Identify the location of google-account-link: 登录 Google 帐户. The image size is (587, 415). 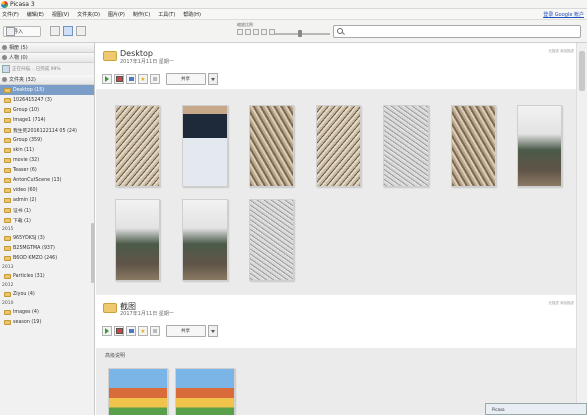
(563, 14).